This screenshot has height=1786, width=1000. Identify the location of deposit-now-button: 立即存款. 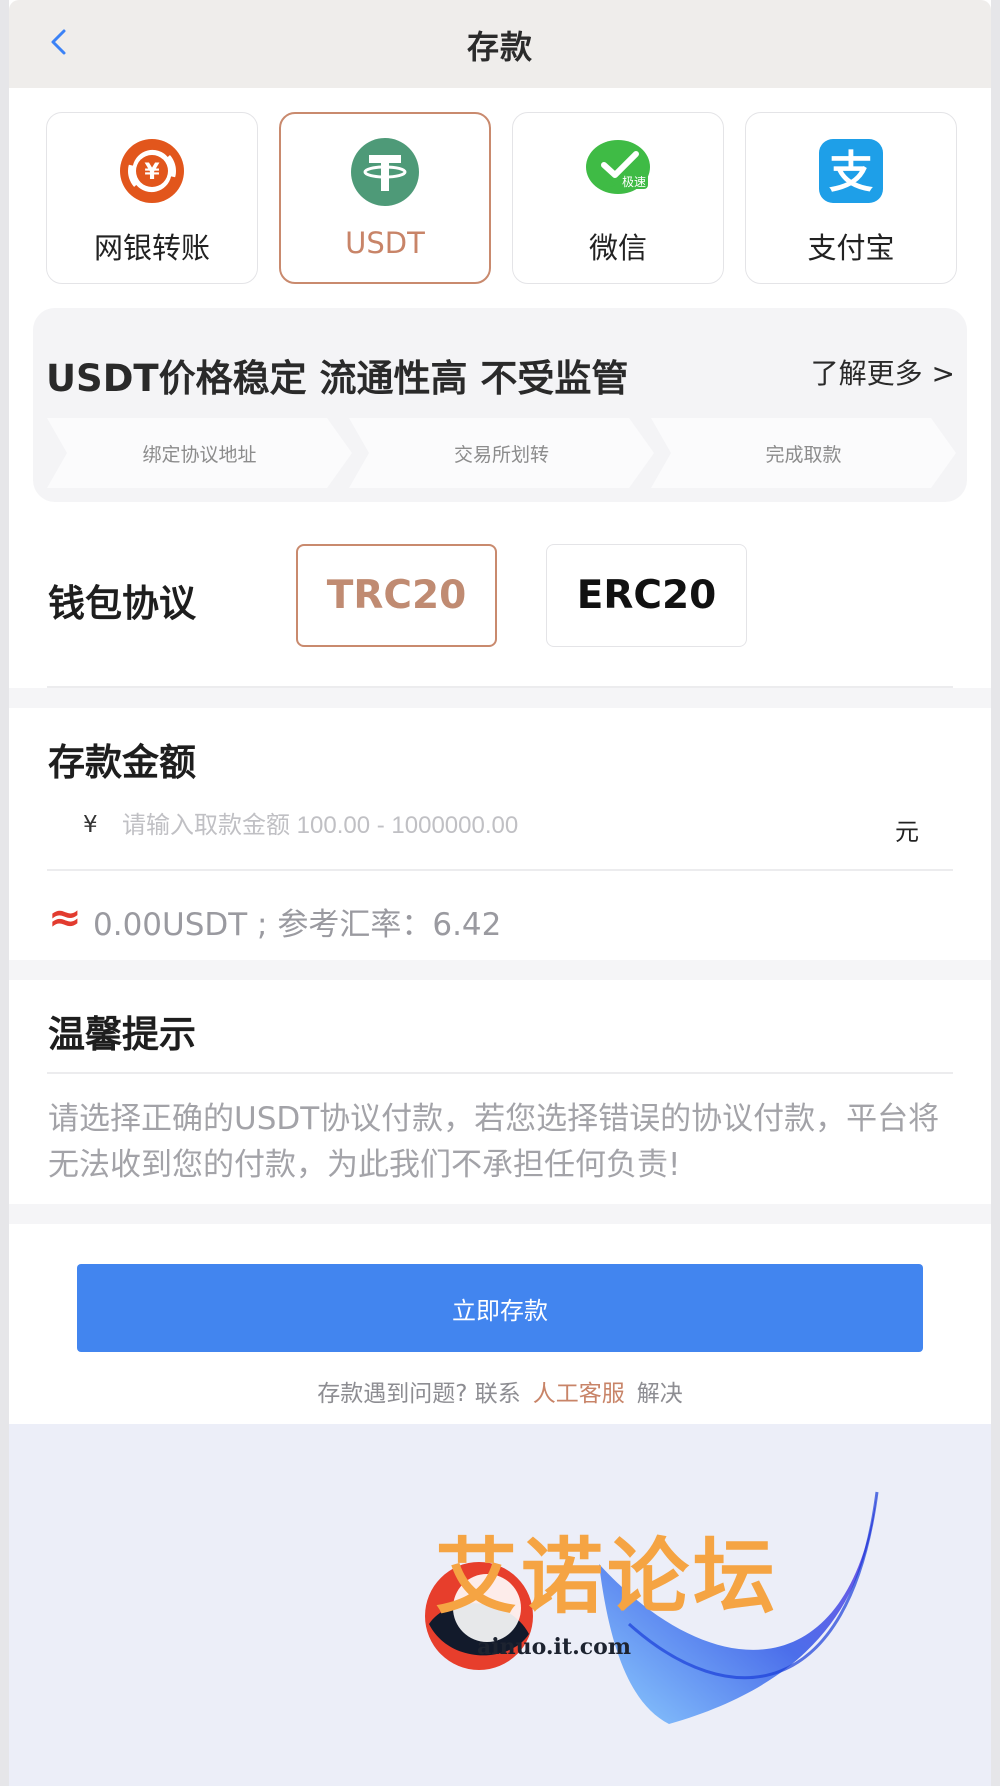
(500, 1308).